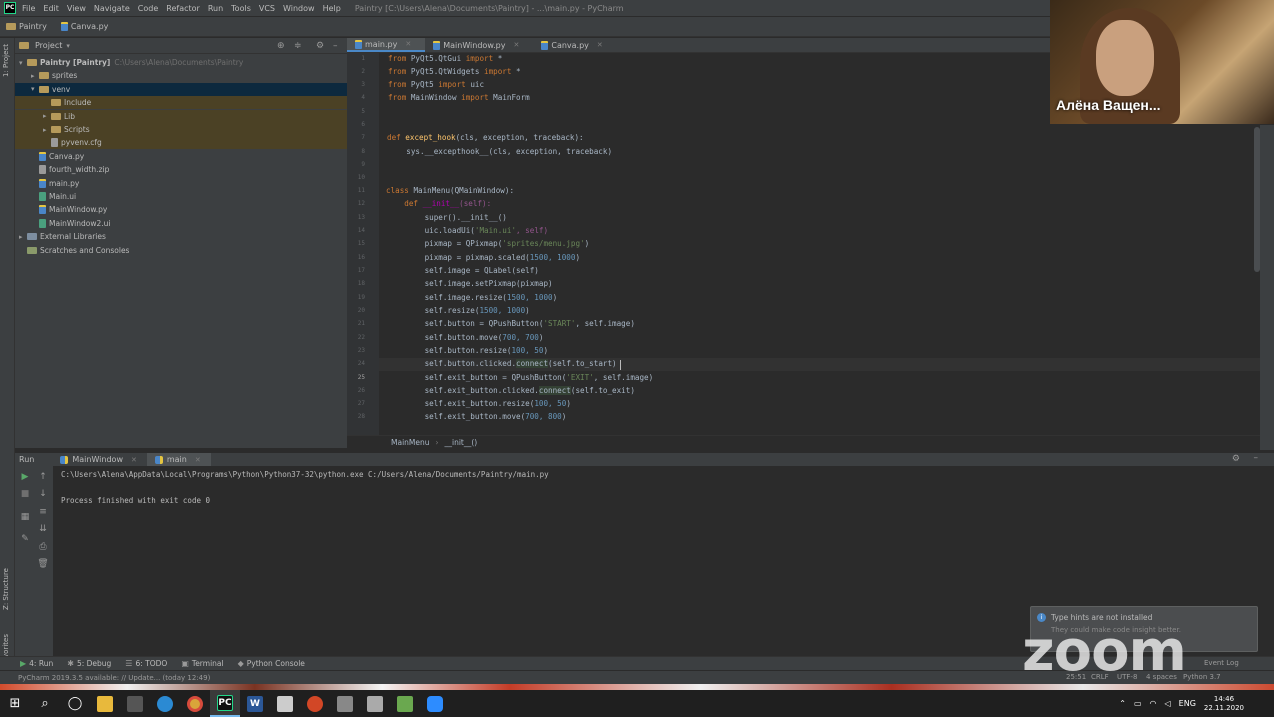  I want to click on tree-item: ▸ Scripts, so click(181, 129).